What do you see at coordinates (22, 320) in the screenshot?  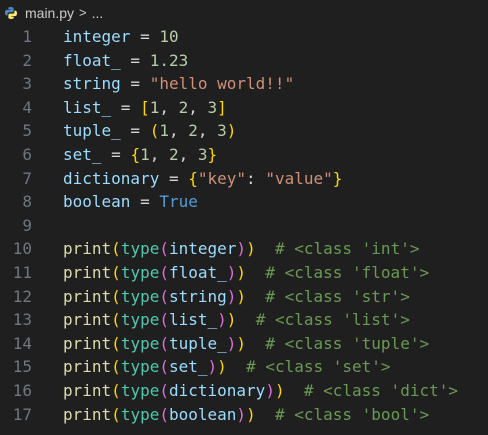 I see `line-number: 13` at bounding box center [22, 320].